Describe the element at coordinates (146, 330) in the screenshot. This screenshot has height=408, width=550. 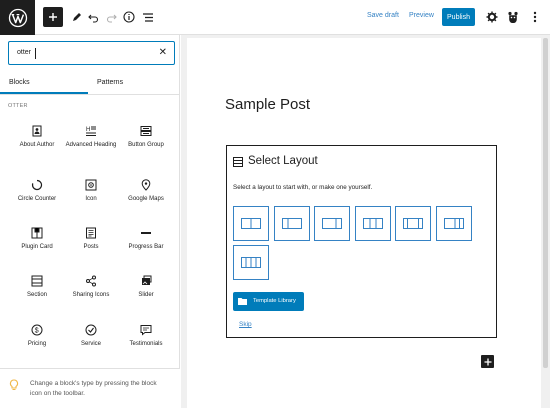
I see `testimonials-icon` at that location.